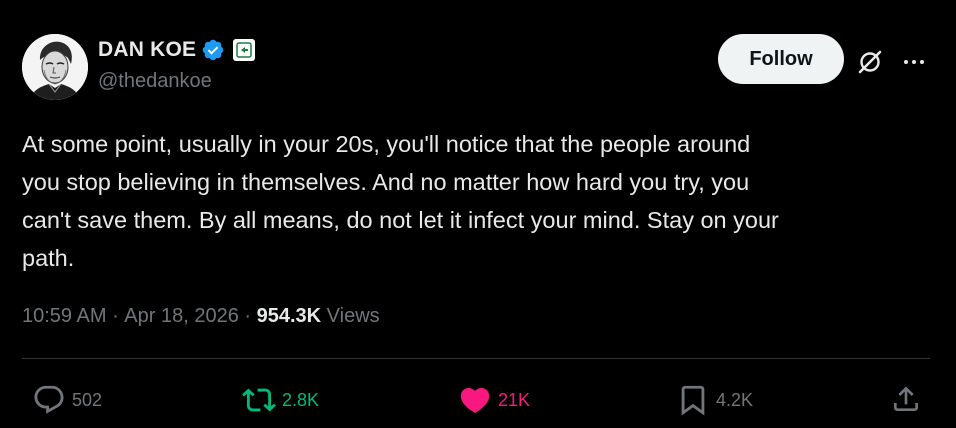  I want to click on divider, so click(476, 358).